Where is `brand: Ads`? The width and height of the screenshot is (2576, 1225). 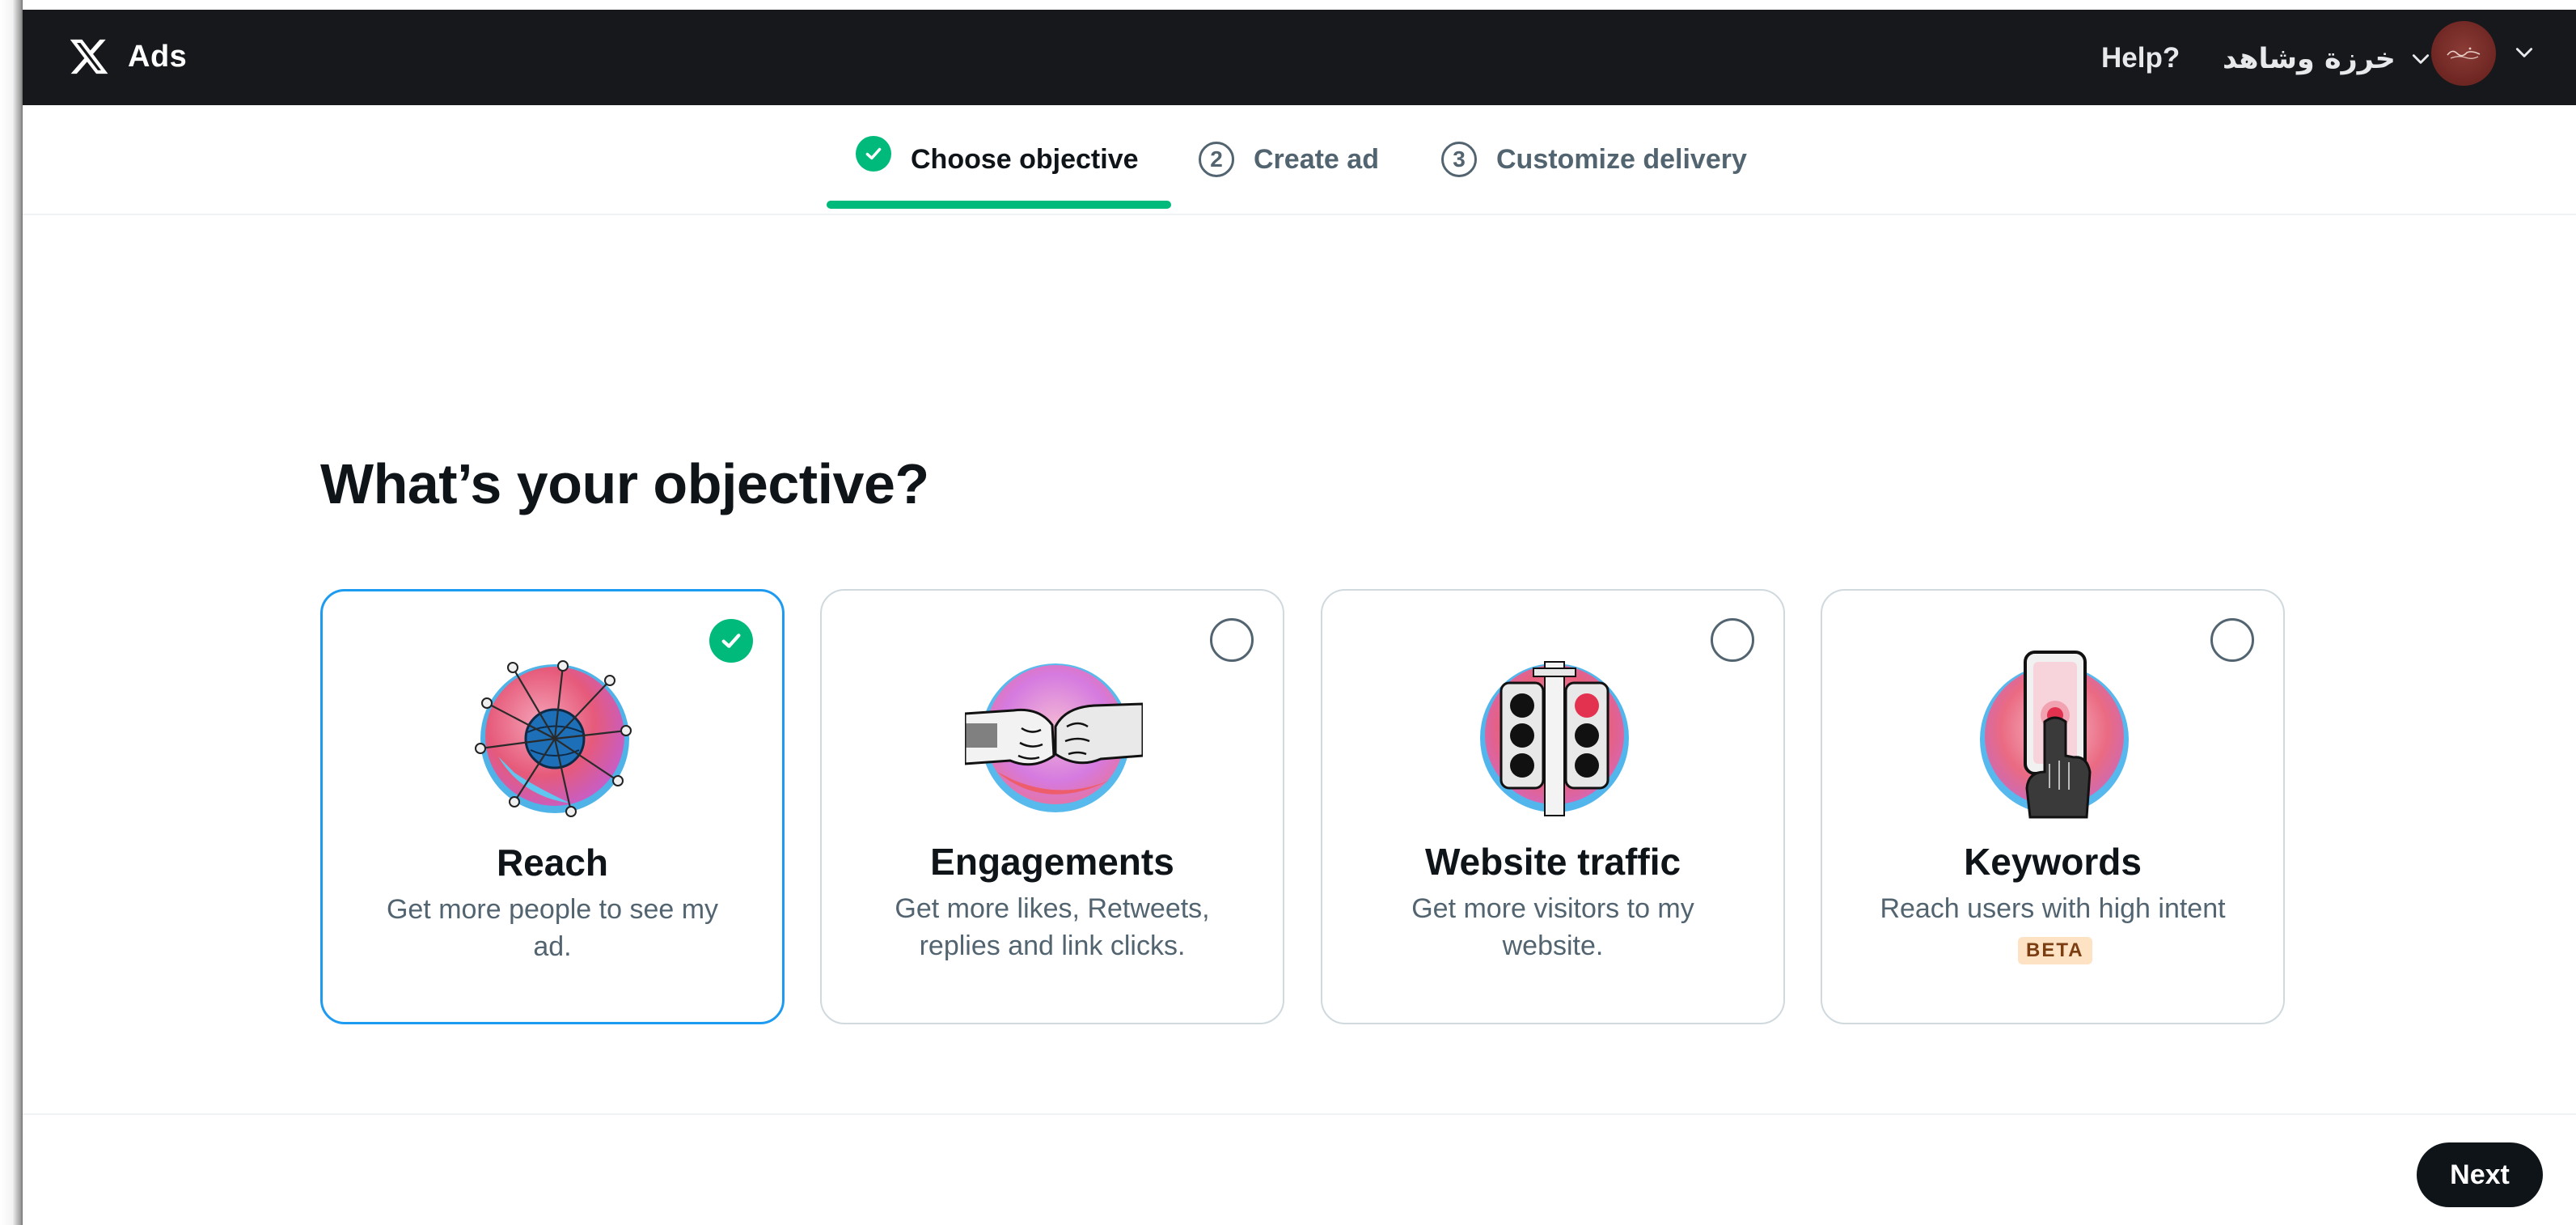
brand: Ads is located at coordinates (128, 56).